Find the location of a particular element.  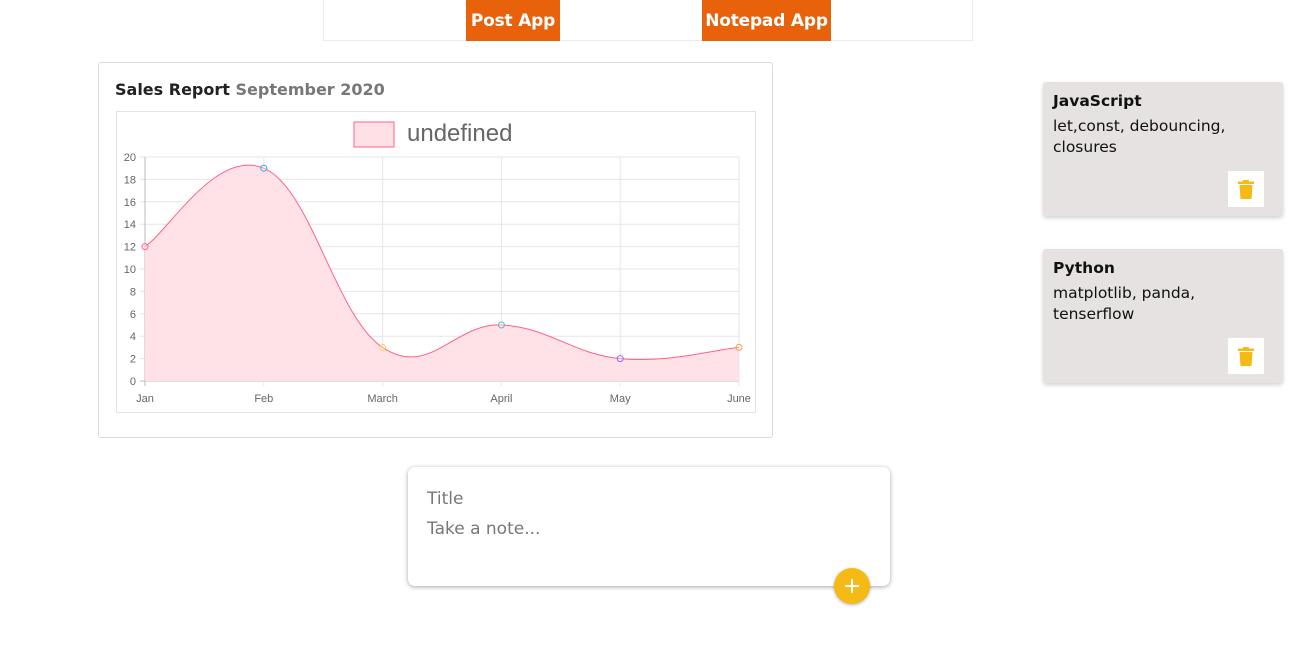

y-tick-label: 6 is located at coordinates (133, 315).